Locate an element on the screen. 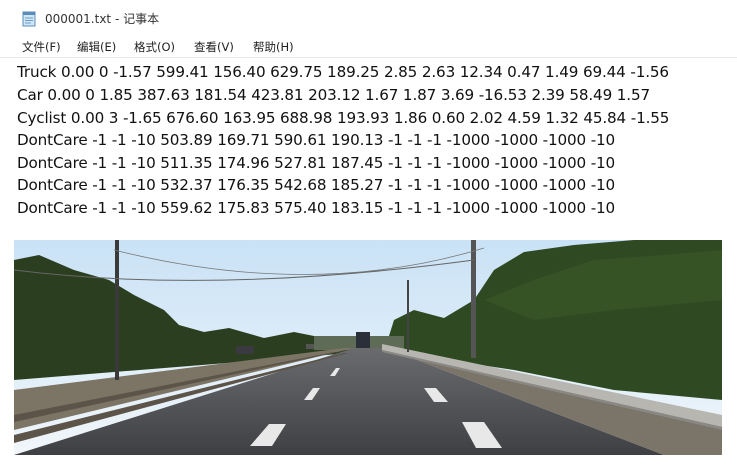 This screenshot has height=469, width=737. menu-file: 文件(F) is located at coordinates (41, 47).